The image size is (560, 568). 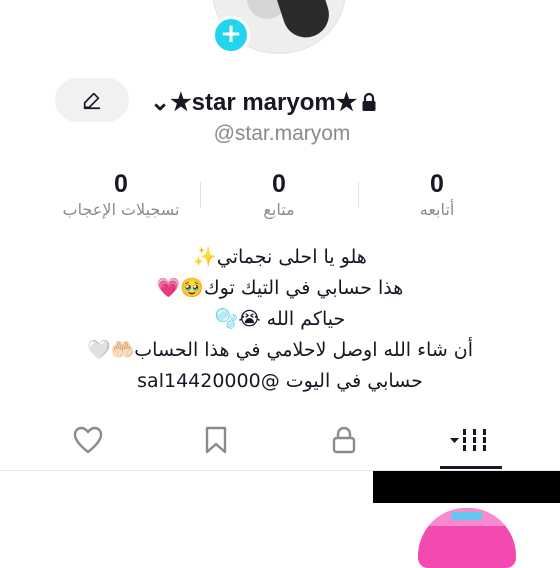 What do you see at coordinates (437, 209) in the screenshot?
I see `stat-label: أتابعه` at bounding box center [437, 209].